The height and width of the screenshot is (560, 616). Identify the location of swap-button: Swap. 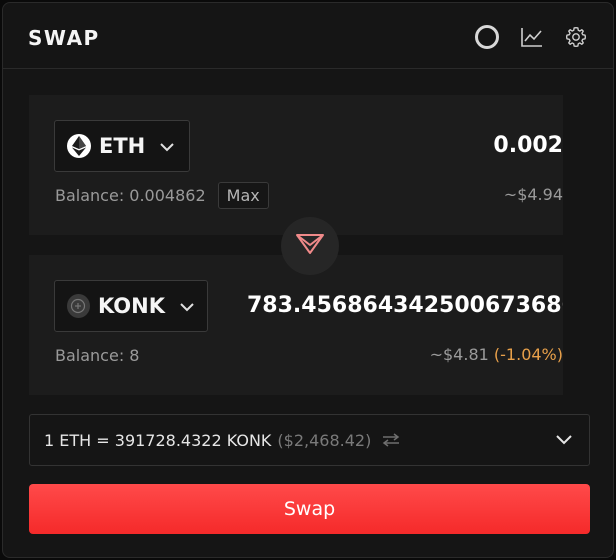
(309, 509).